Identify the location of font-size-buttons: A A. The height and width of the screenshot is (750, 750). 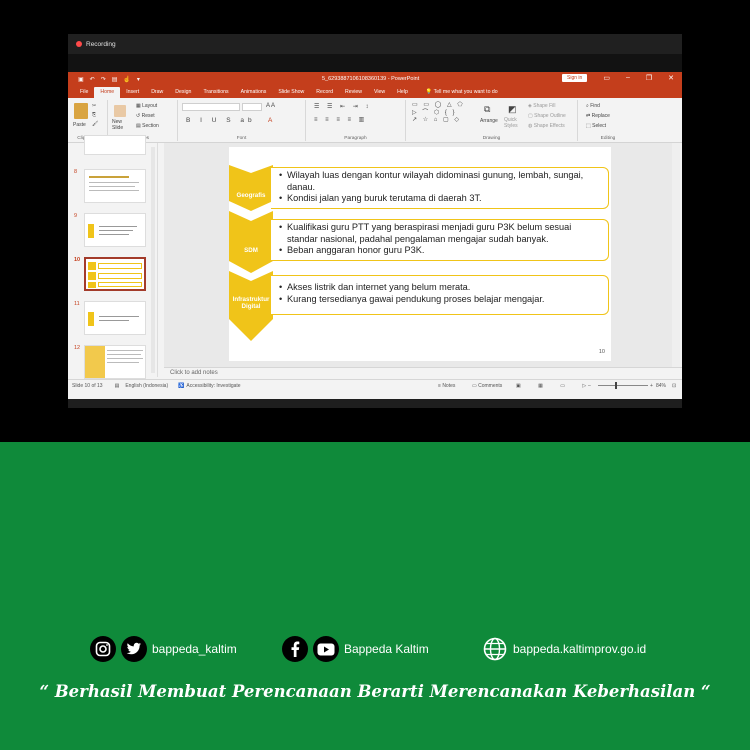
(270, 106).